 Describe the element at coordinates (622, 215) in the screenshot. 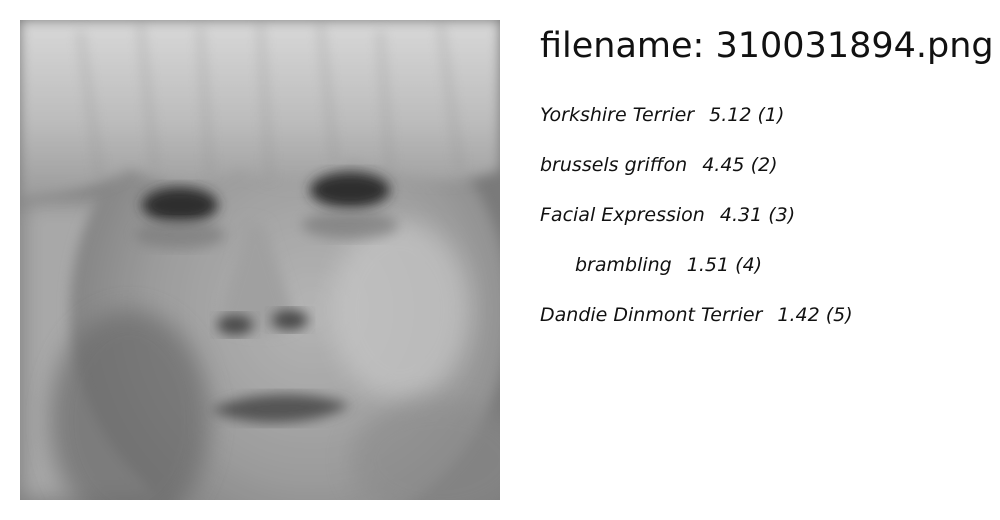

I see `prediction-label: Facial Expression` at that location.